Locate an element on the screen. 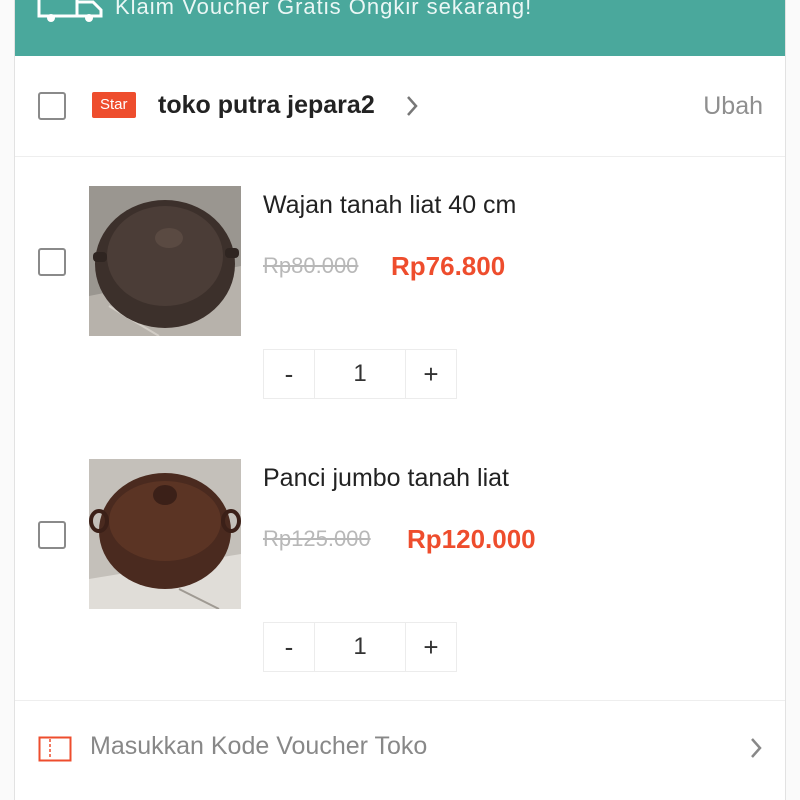  original-price: Rp80.000 is located at coordinates (311, 265).